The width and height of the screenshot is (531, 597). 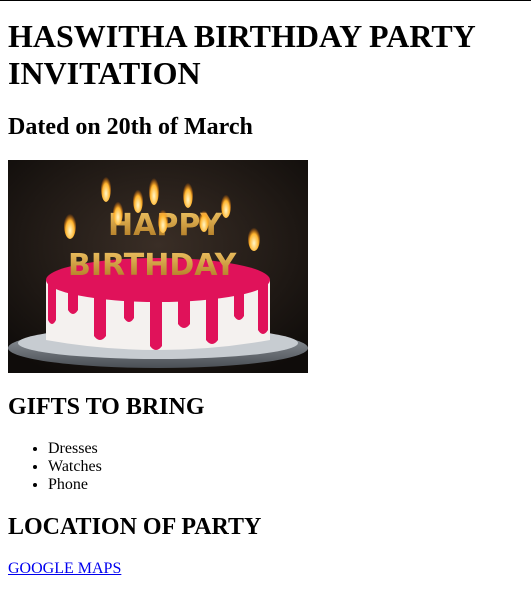 I want to click on list-item: Dresses, so click(x=285, y=449).